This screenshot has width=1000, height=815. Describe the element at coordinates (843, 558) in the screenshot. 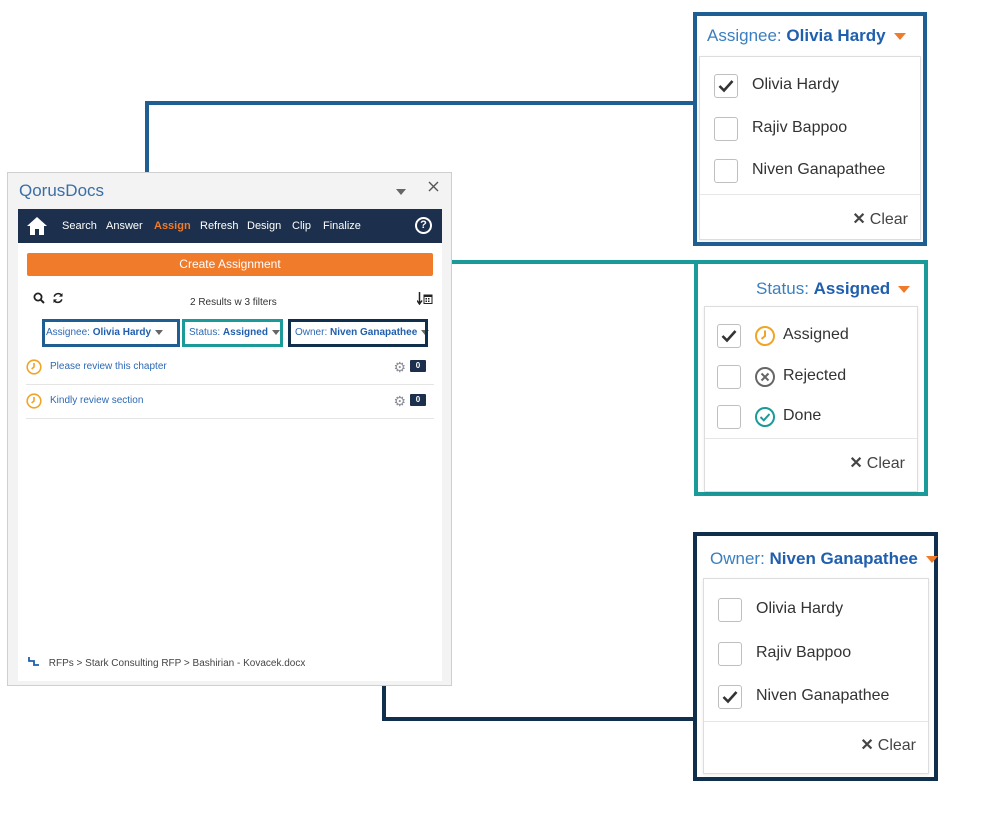

I see `owner-dropdown-value: Niven Ganapathee` at that location.